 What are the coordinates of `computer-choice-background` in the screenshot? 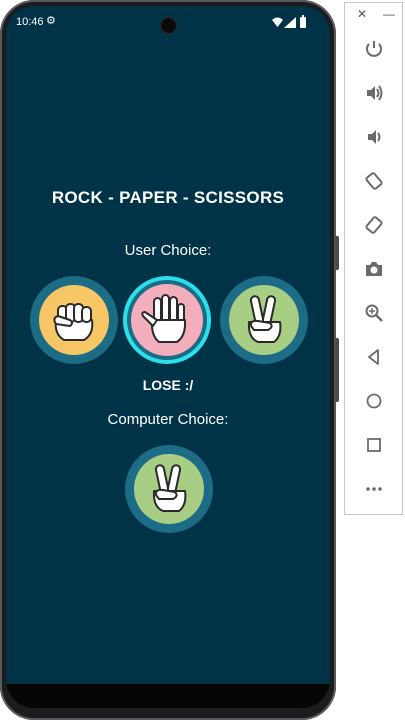 It's located at (169, 489).